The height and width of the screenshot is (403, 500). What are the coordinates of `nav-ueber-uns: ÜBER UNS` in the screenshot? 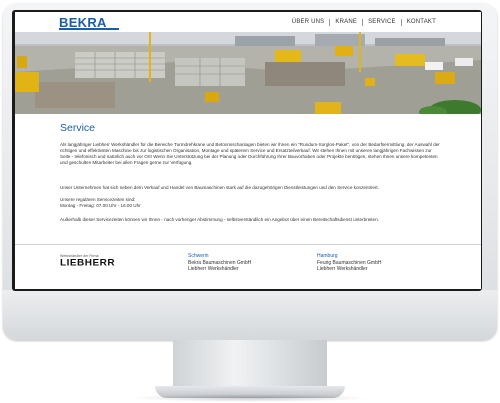 It's located at (308, 22).